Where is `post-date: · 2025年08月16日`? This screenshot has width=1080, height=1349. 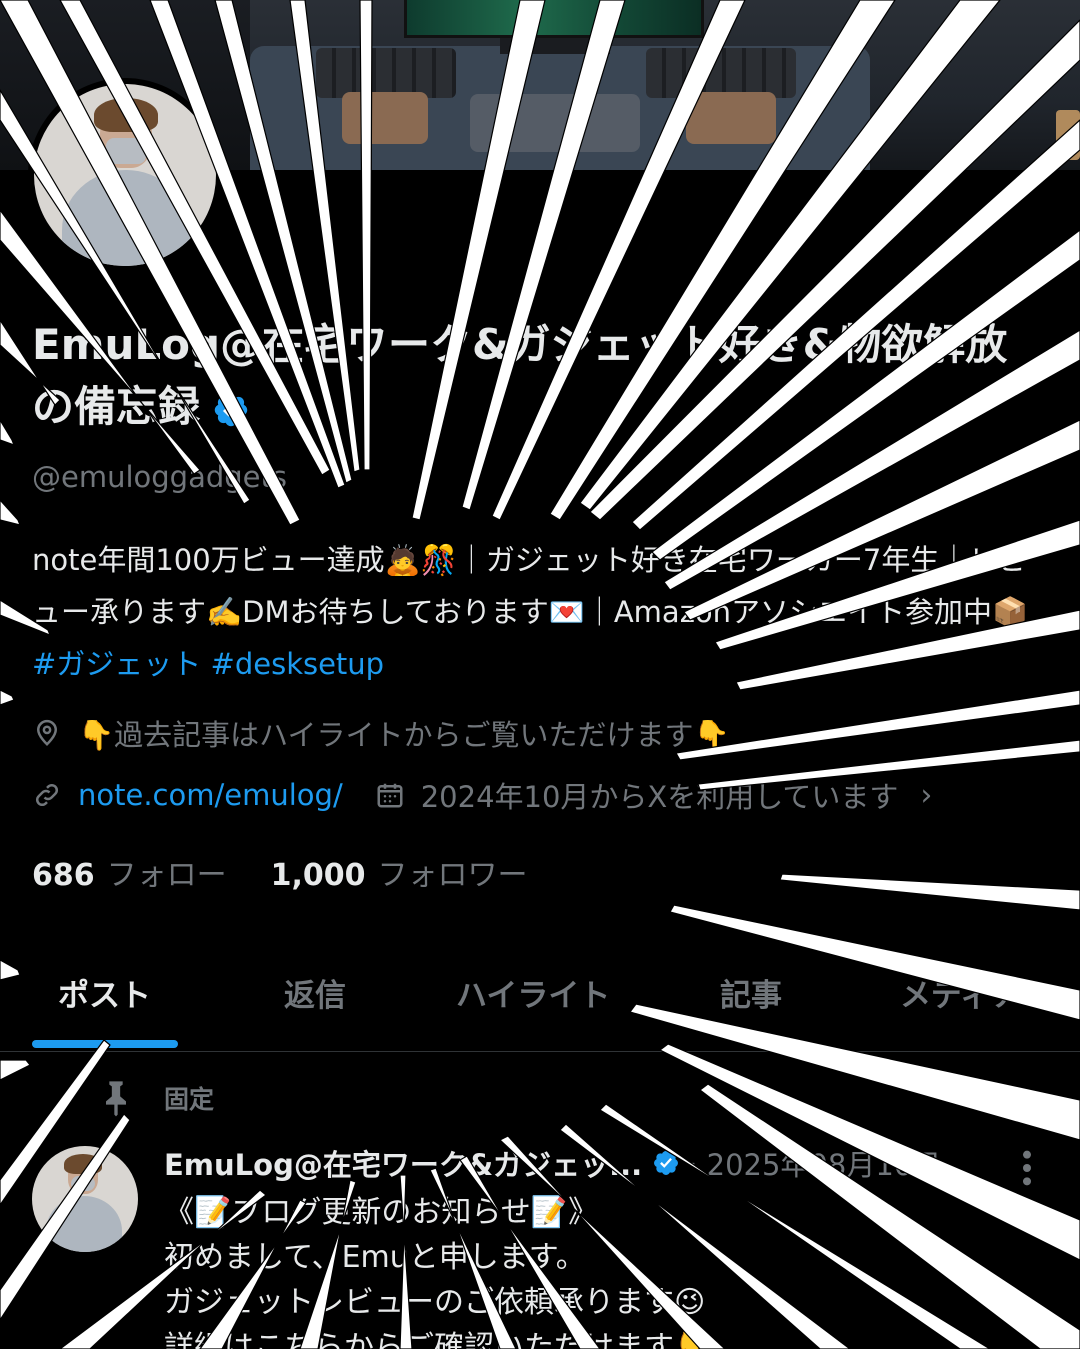
post-date: · 2025年08月16日 is located at coordinates (814, 1163).